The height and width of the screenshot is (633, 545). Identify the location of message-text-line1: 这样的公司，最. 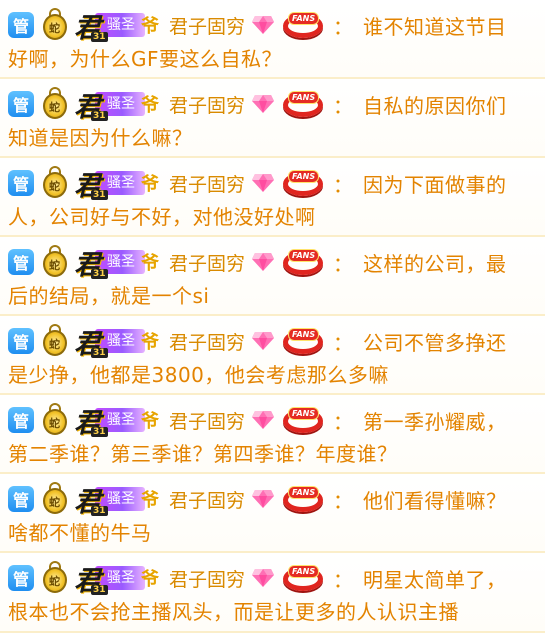
(435, 263).